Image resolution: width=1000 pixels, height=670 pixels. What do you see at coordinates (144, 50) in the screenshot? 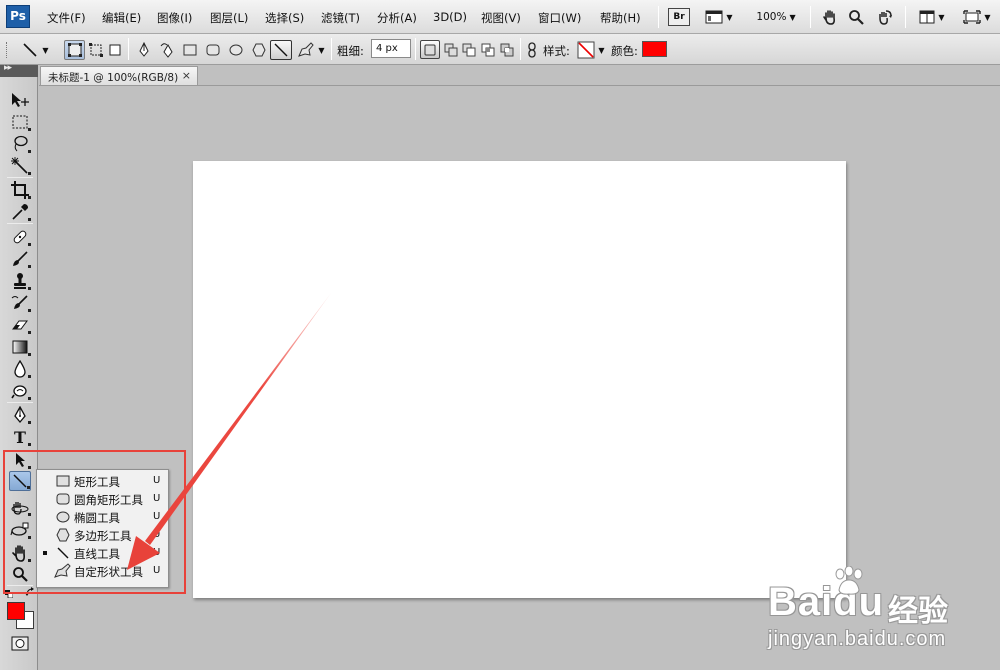
I see `pen-tool-option` at bounding box center [144, 50].